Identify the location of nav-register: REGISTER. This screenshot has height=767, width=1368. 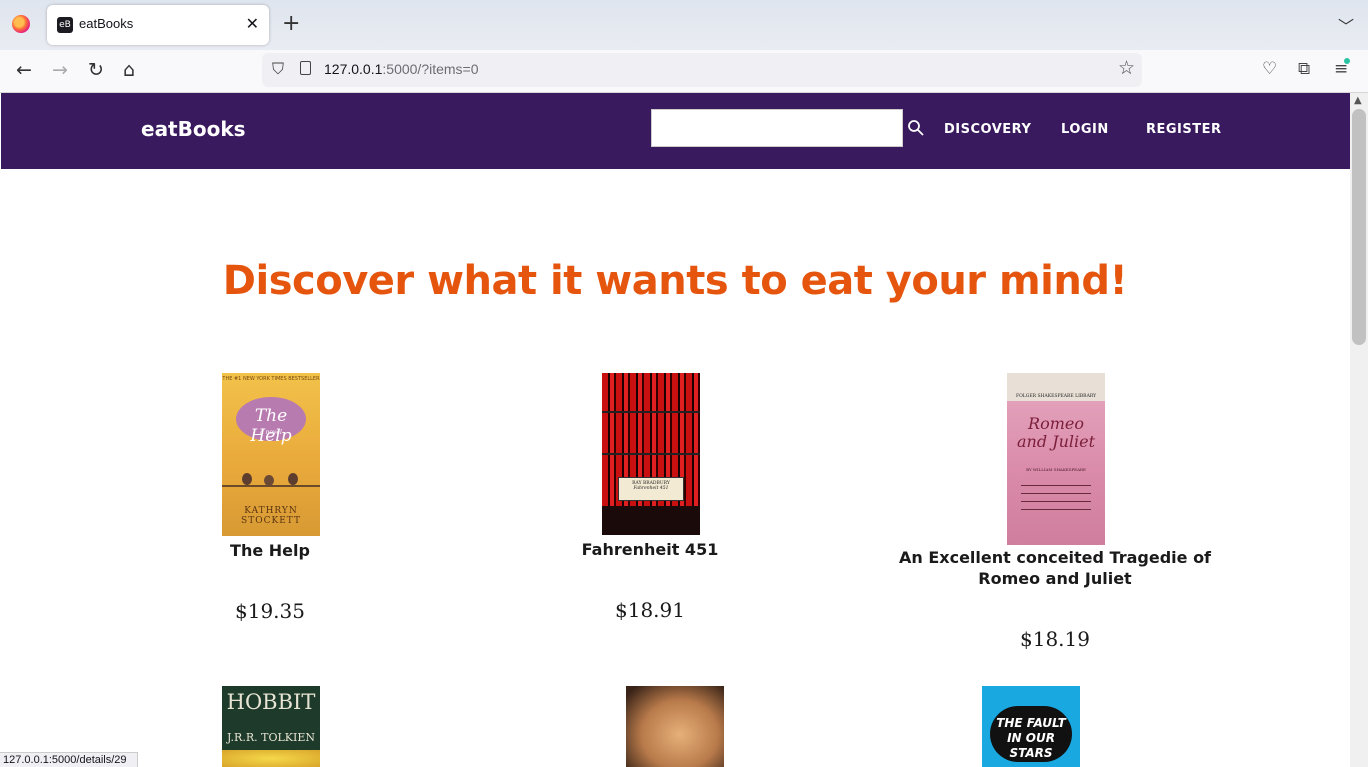
(1184, 129).